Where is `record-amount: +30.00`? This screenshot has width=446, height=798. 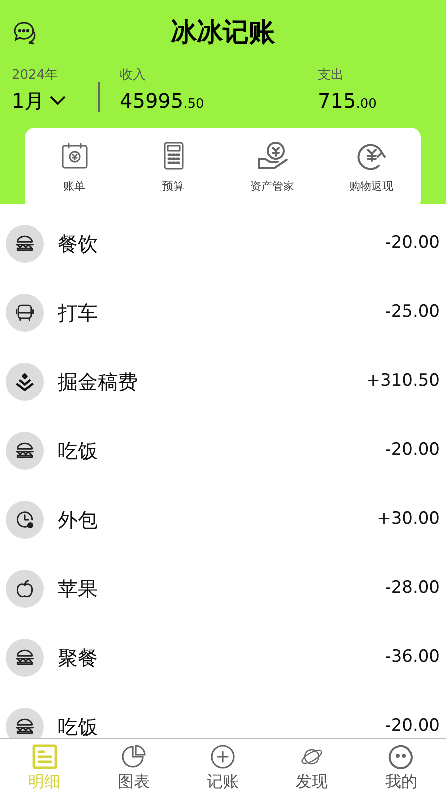
record-amount: +30.00 is located at coordinates (408, 520).